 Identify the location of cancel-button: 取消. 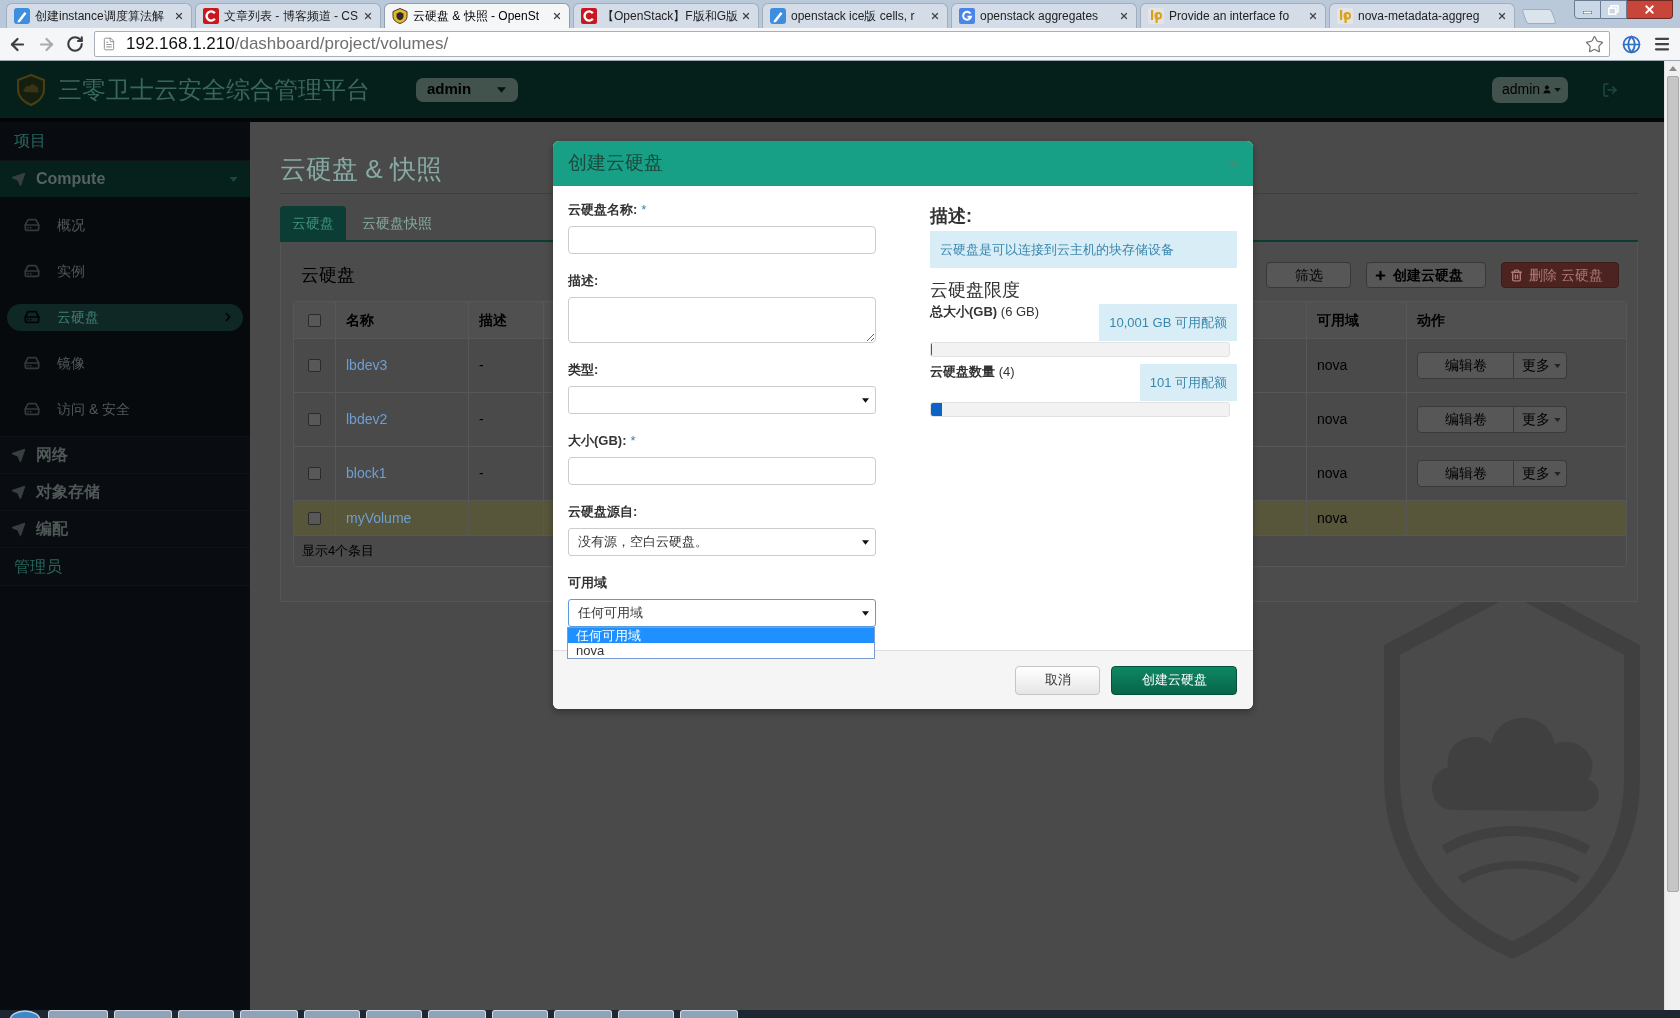
(1057, 680).